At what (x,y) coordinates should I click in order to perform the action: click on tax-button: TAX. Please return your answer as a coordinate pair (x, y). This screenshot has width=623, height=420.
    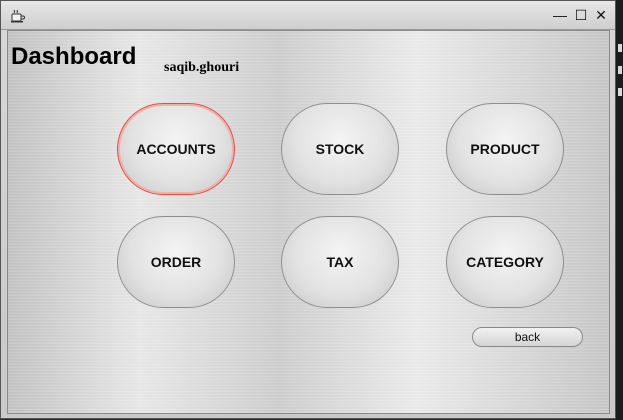
    Looking at the image, I should click on (340, 262).